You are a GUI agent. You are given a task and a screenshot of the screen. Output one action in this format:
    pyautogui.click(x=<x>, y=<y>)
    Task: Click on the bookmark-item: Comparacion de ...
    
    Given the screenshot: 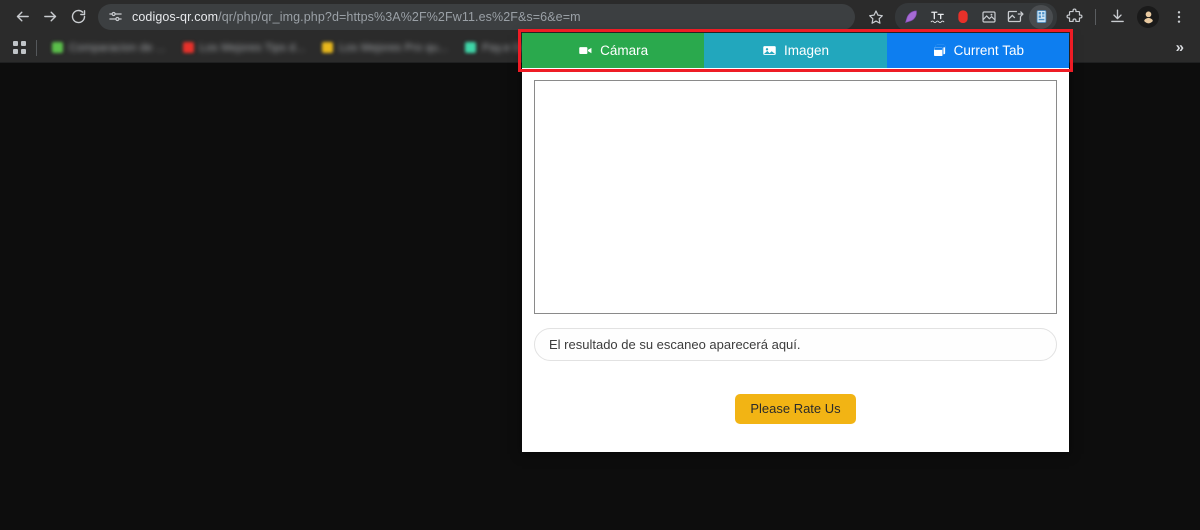 What is the action you would take?
    pyautogui.click(x=109, y=48)
    